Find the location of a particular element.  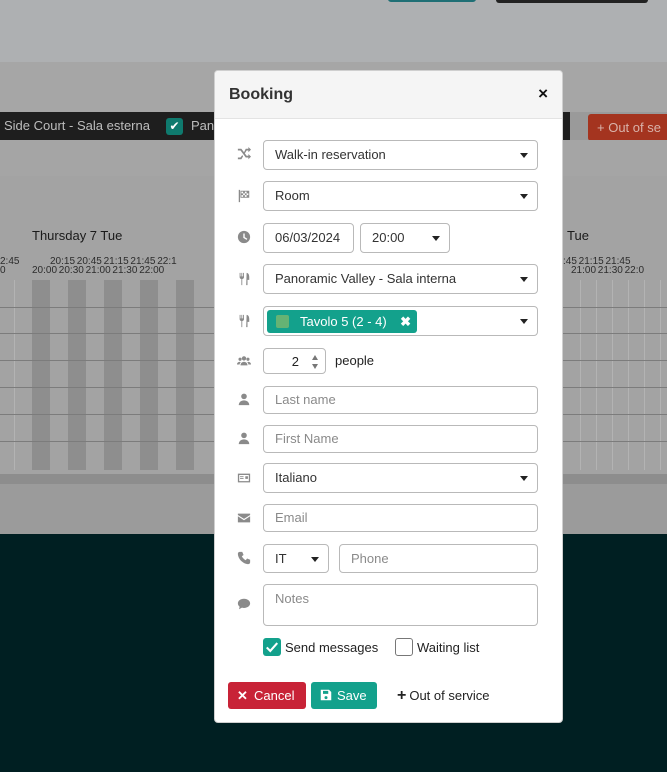

time-labels: 0 is located at coordinates (3, 270).